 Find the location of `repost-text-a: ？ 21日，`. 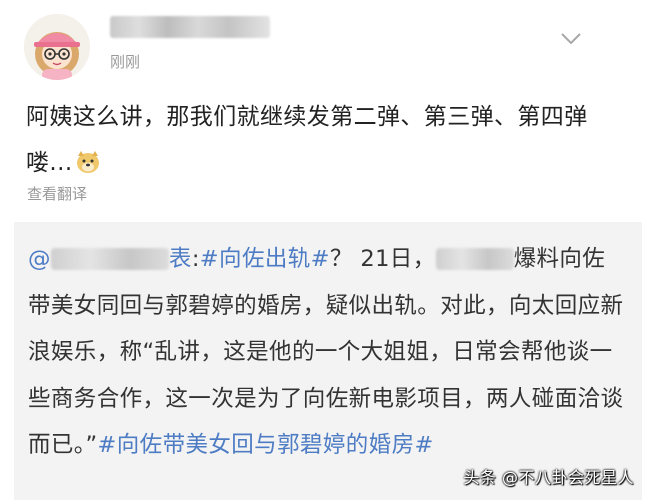

repost-text-a: ？ 21日， is located at coordinates (382, 259).